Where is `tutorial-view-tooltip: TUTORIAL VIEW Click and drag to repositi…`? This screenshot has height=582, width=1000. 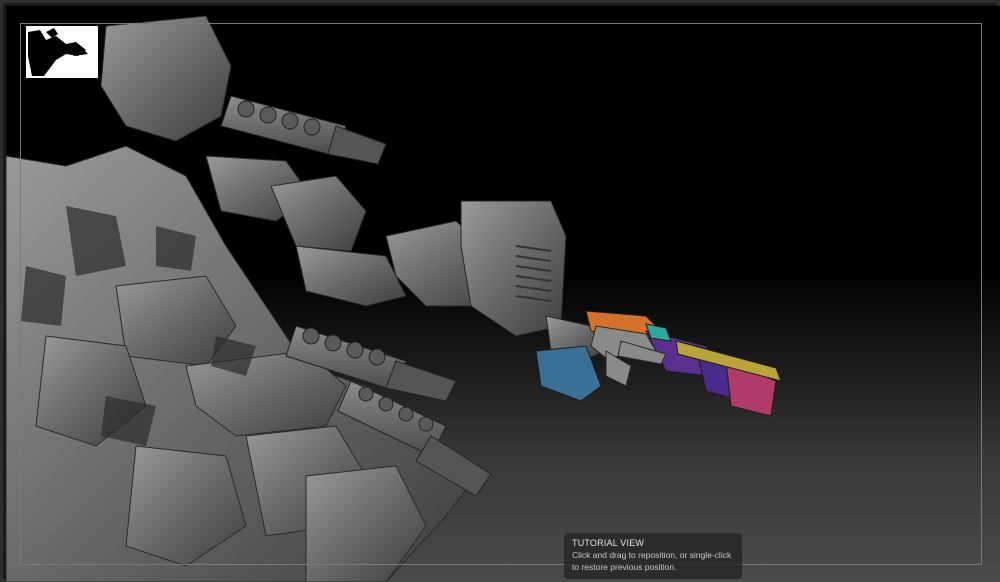 tutorial-view-tooltip: TUTORIAL VIEW Click and drag to repositi… is located at coordinates (653, 556).